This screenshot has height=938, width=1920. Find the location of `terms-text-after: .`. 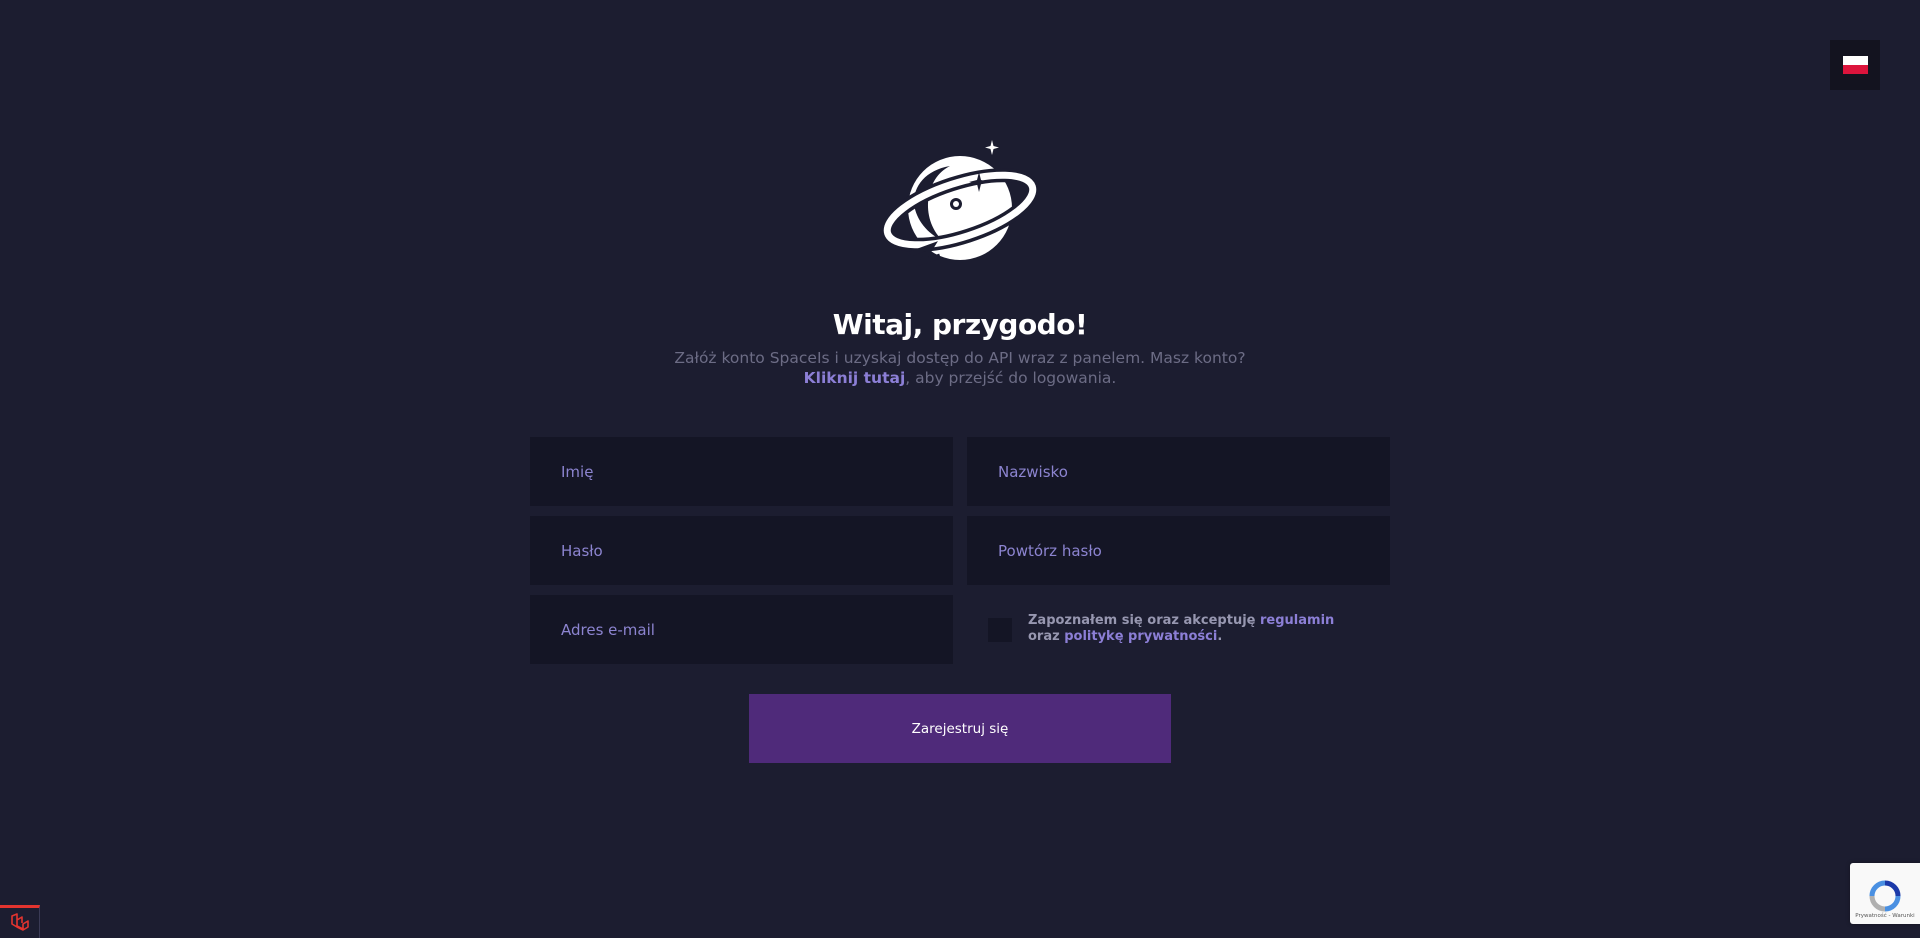

terms-text-after: . is located at coordinates (1220, 636).